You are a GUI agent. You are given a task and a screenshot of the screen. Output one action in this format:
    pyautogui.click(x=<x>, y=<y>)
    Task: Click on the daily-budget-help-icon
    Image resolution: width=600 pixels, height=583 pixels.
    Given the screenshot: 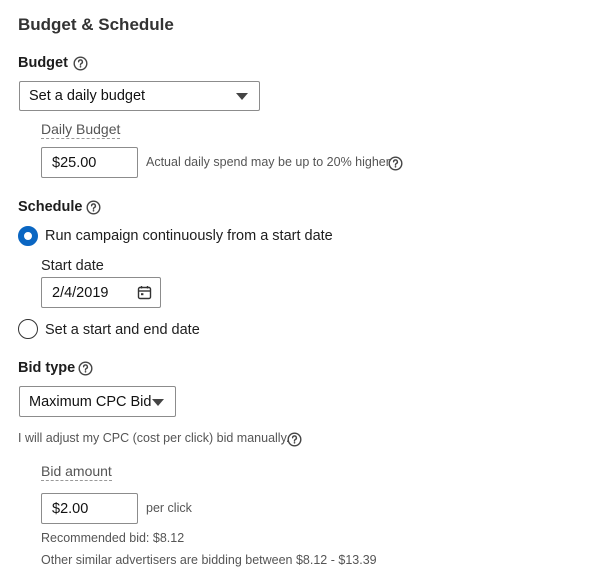 What is the action you would take?
    pyautogui.click(x=395, y=163)
    